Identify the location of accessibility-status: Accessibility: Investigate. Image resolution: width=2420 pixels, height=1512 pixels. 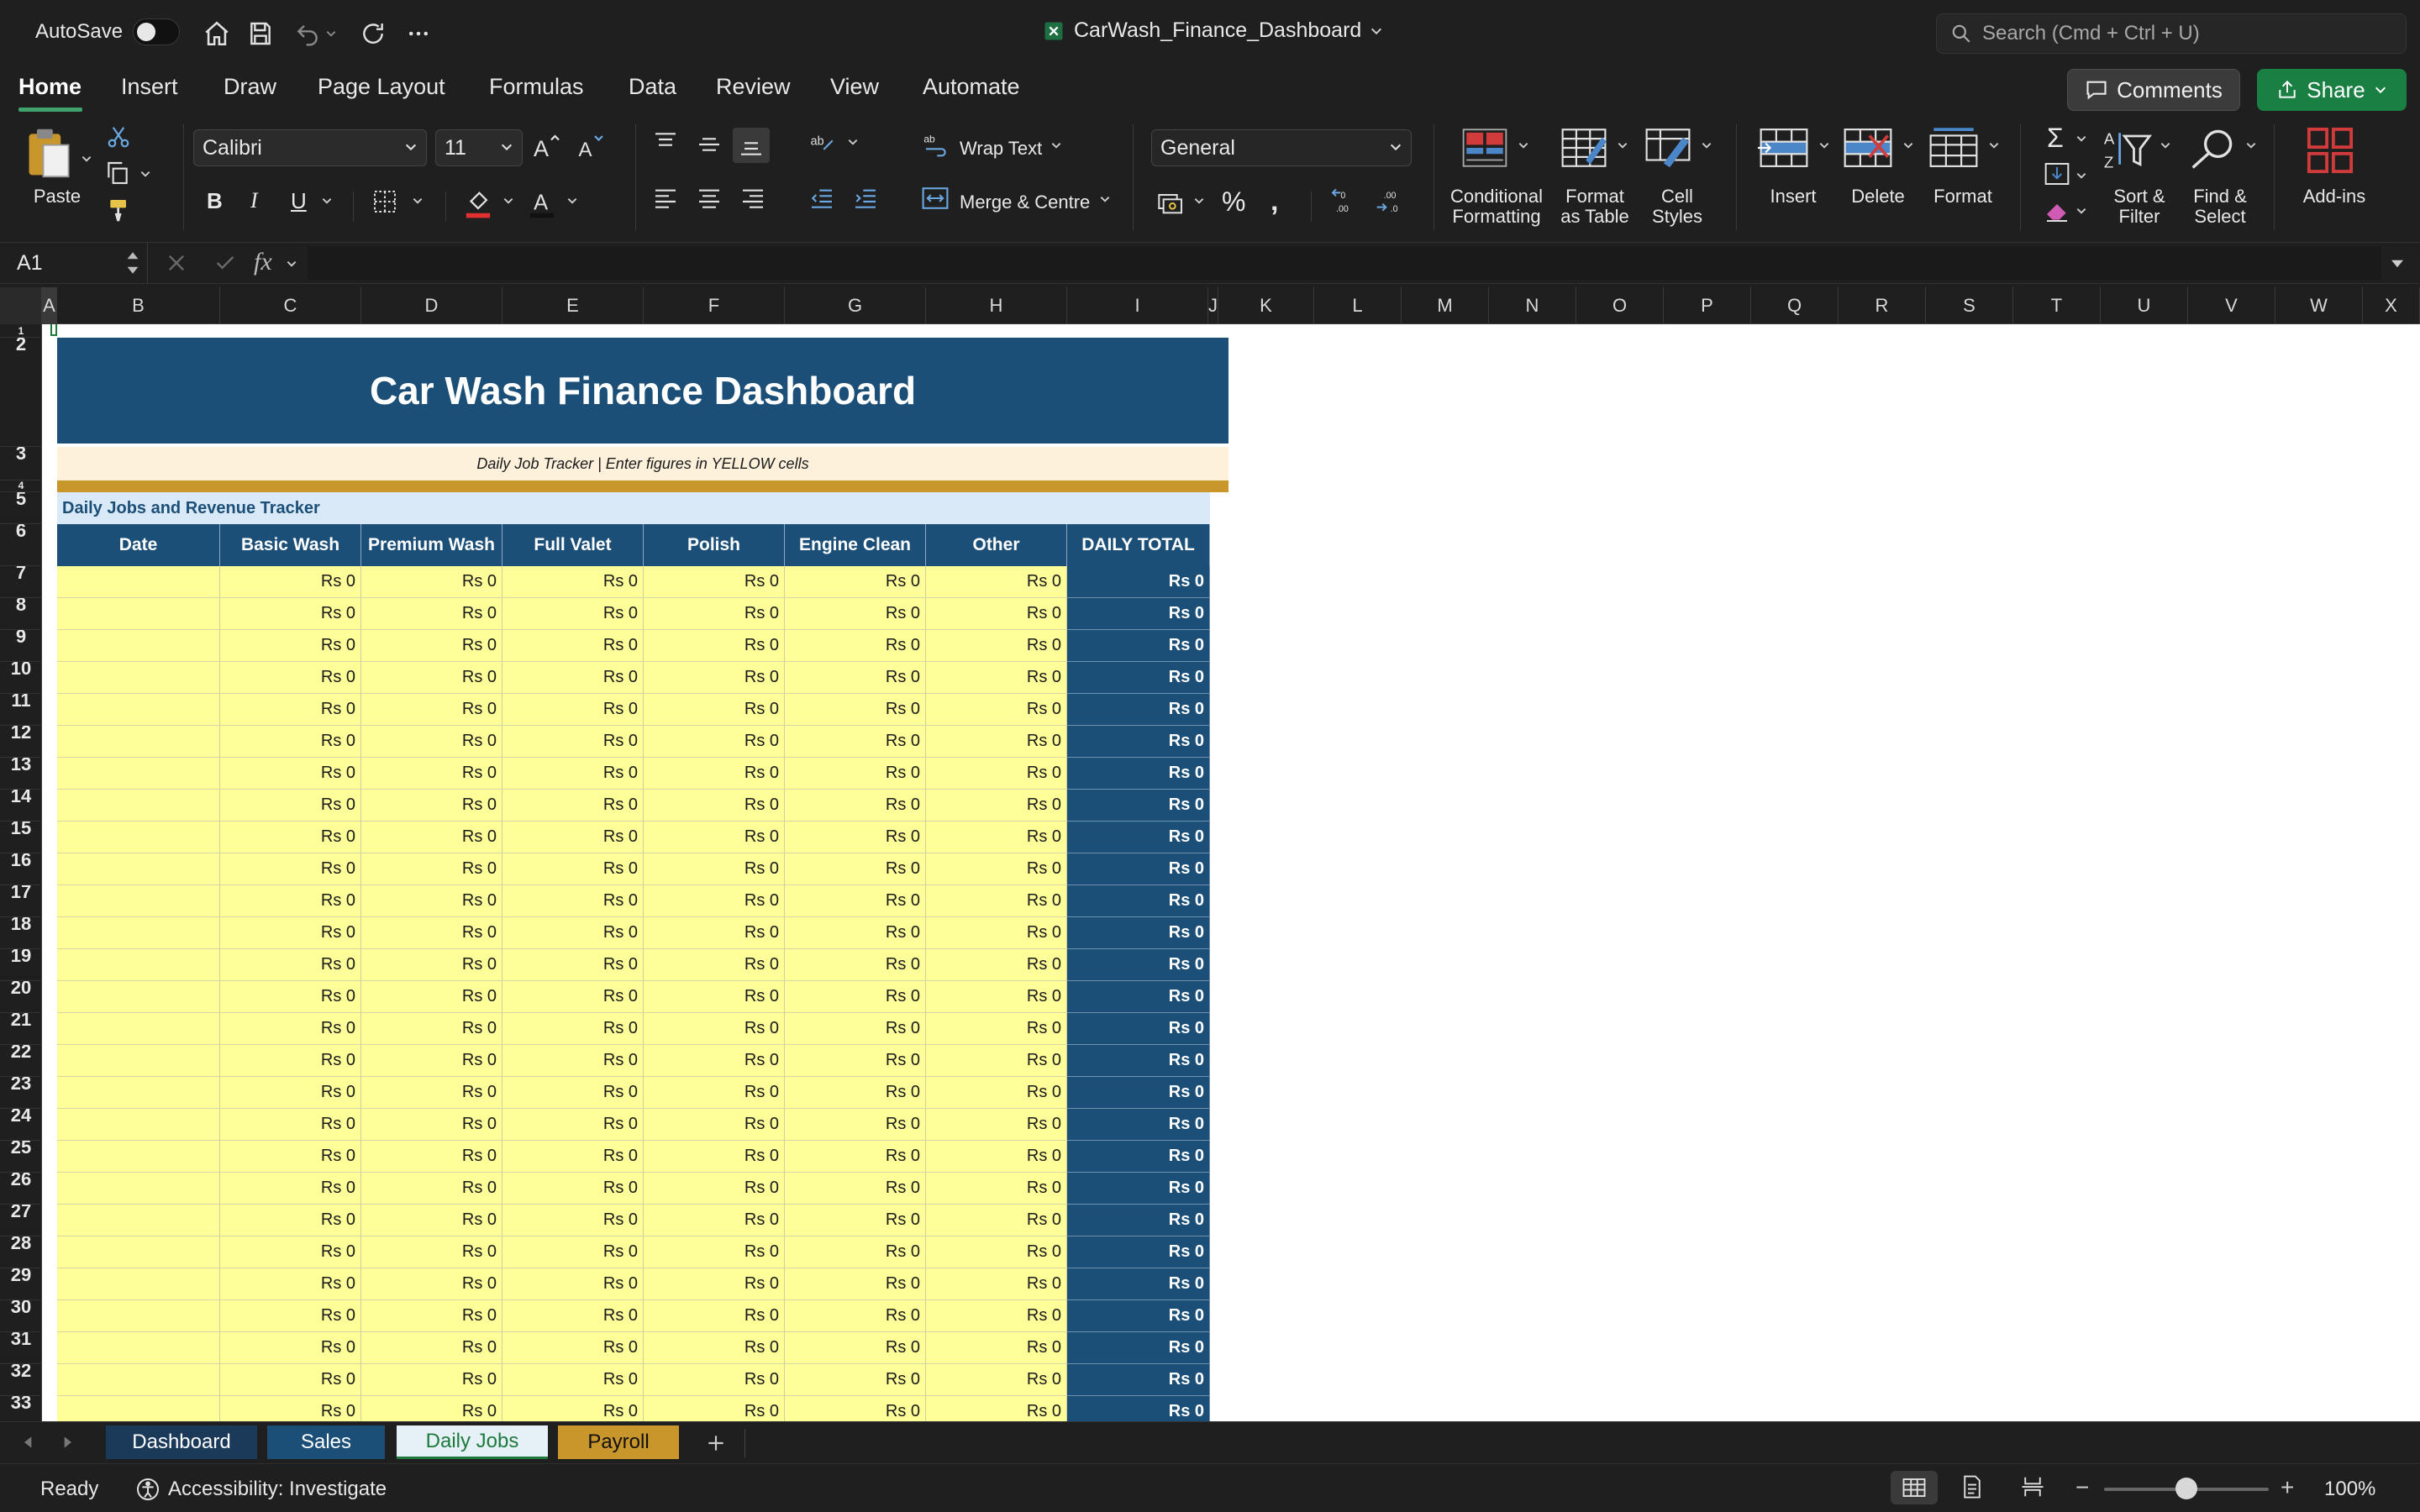
(277, 1489).